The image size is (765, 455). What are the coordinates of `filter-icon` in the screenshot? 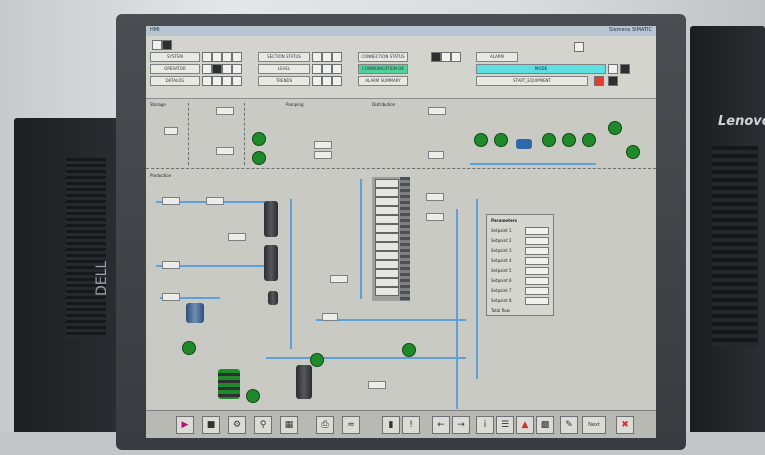 It's located at (195, 313).